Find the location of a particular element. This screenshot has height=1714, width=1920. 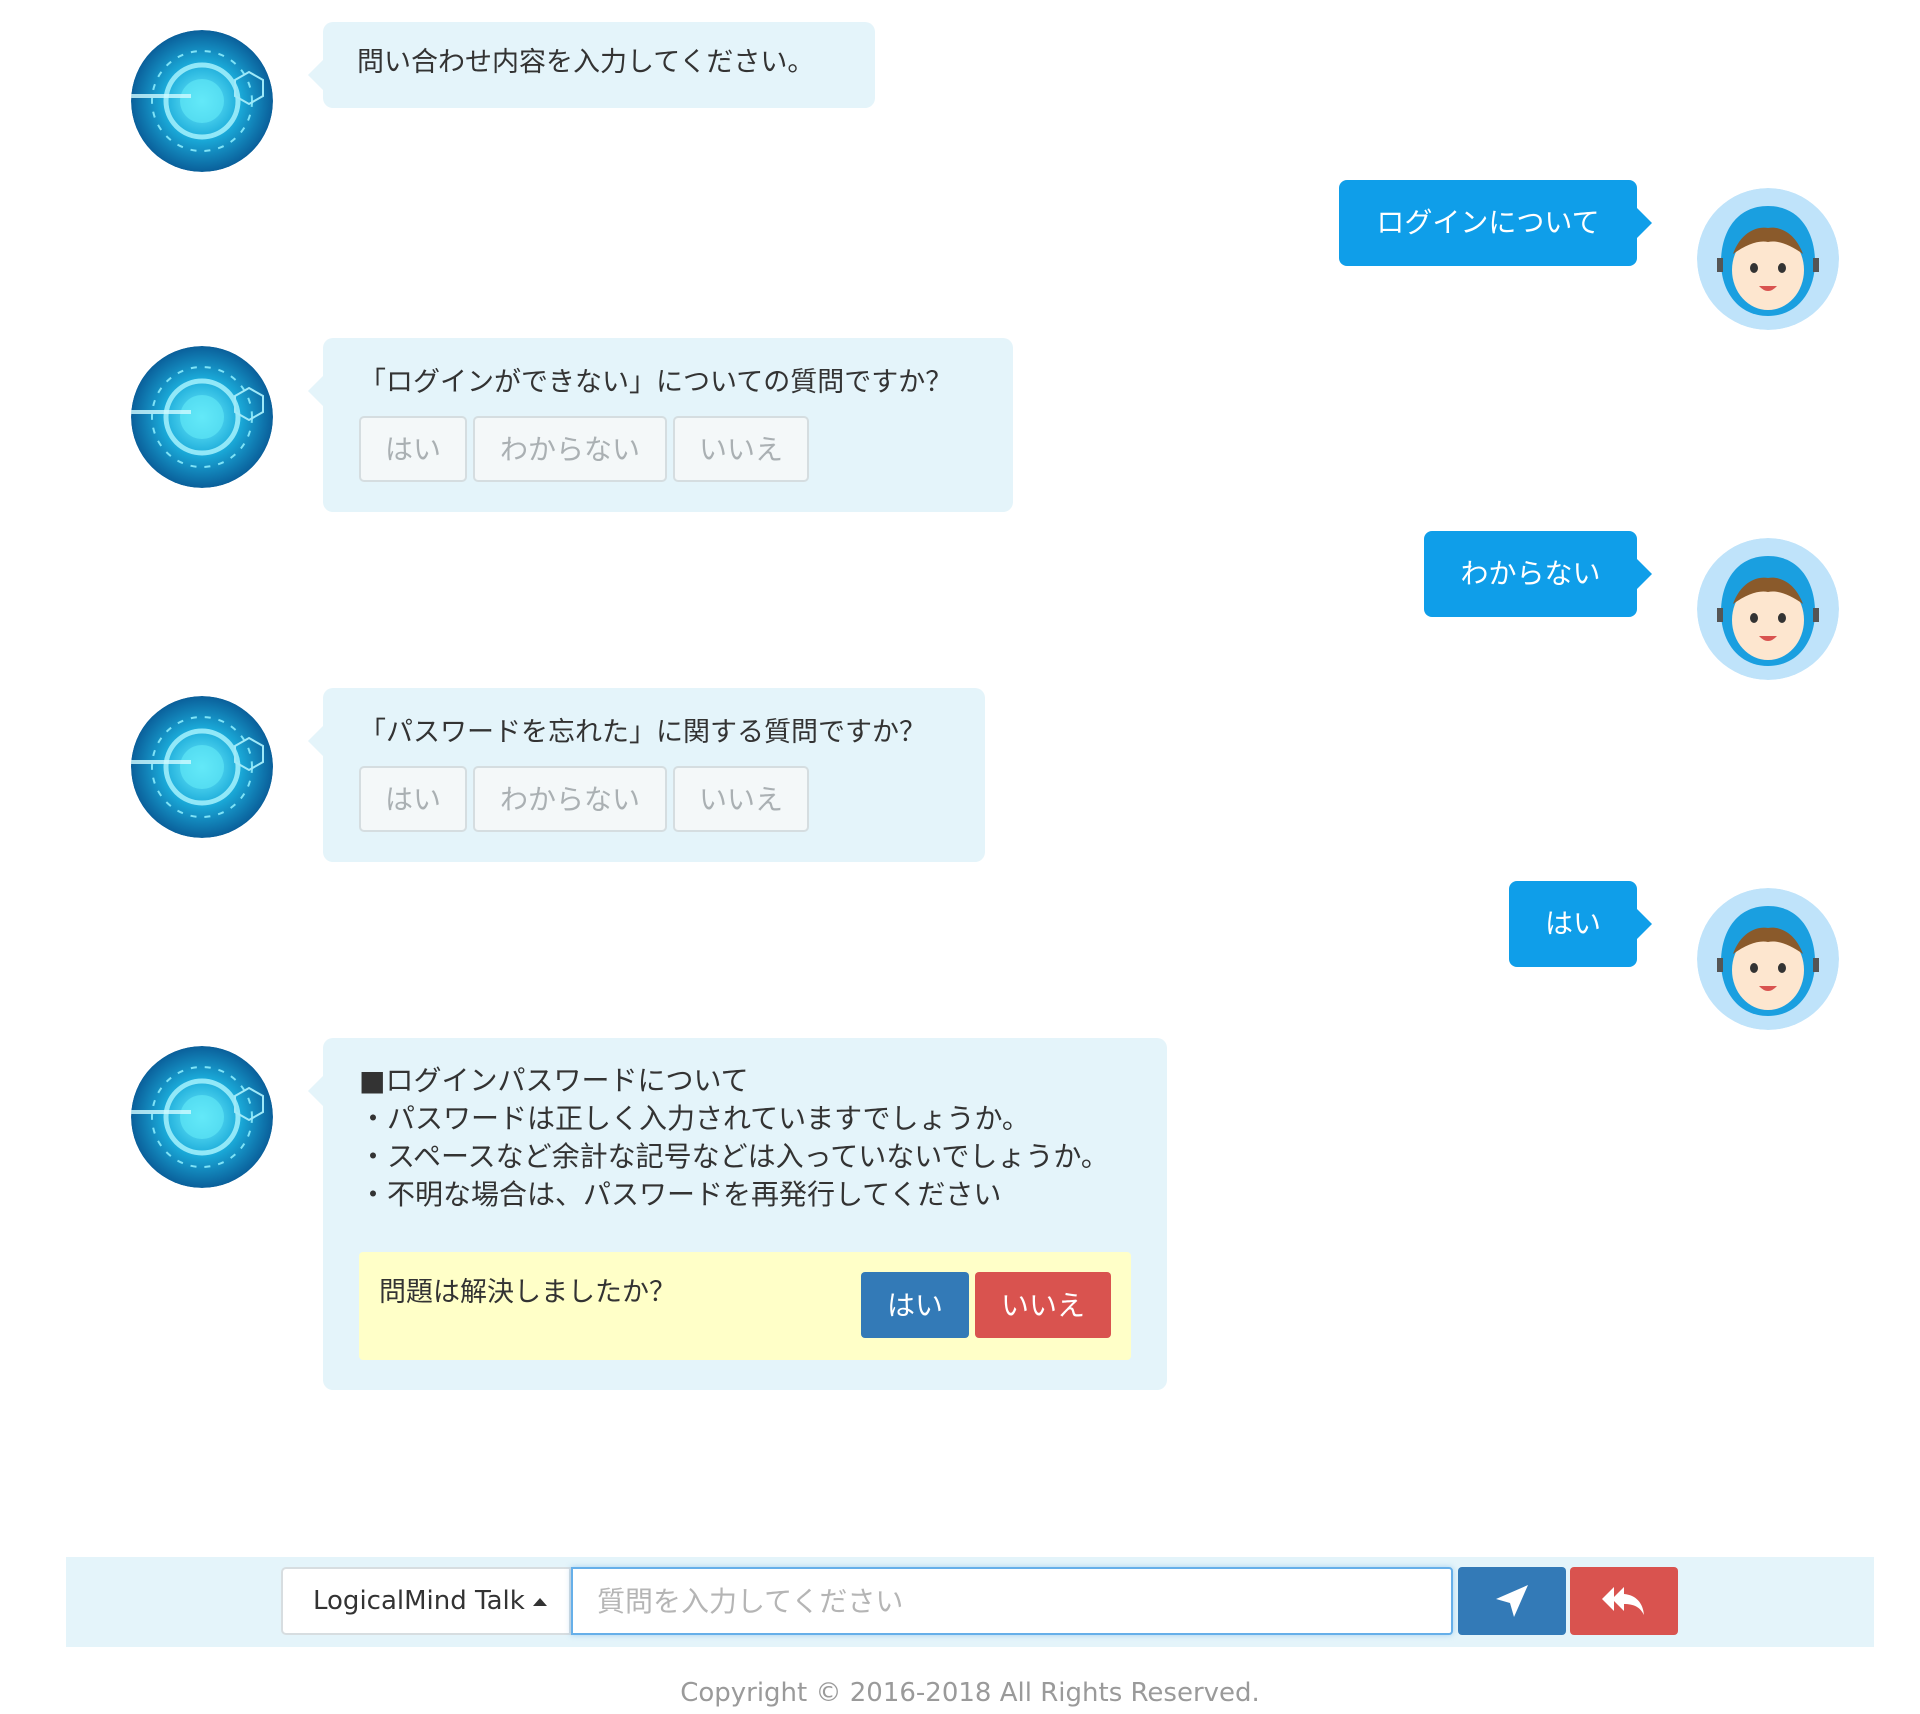

input-bar: LogicalMind Talk is located at coordinates (970, 1602).